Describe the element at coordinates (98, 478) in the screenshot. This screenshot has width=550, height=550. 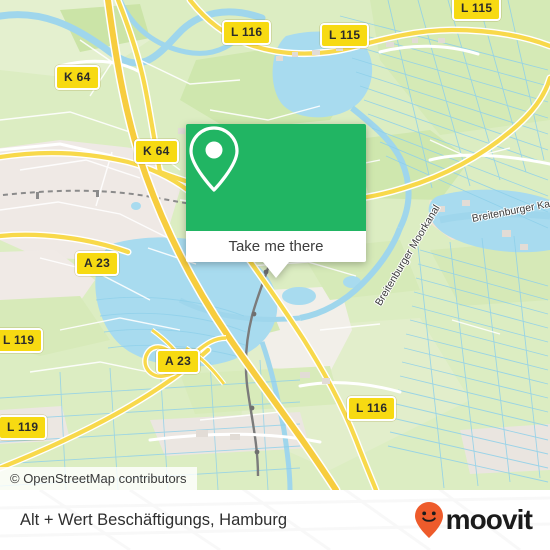
I see `map-attribution: © OpenStreetMap contributors` at that location.